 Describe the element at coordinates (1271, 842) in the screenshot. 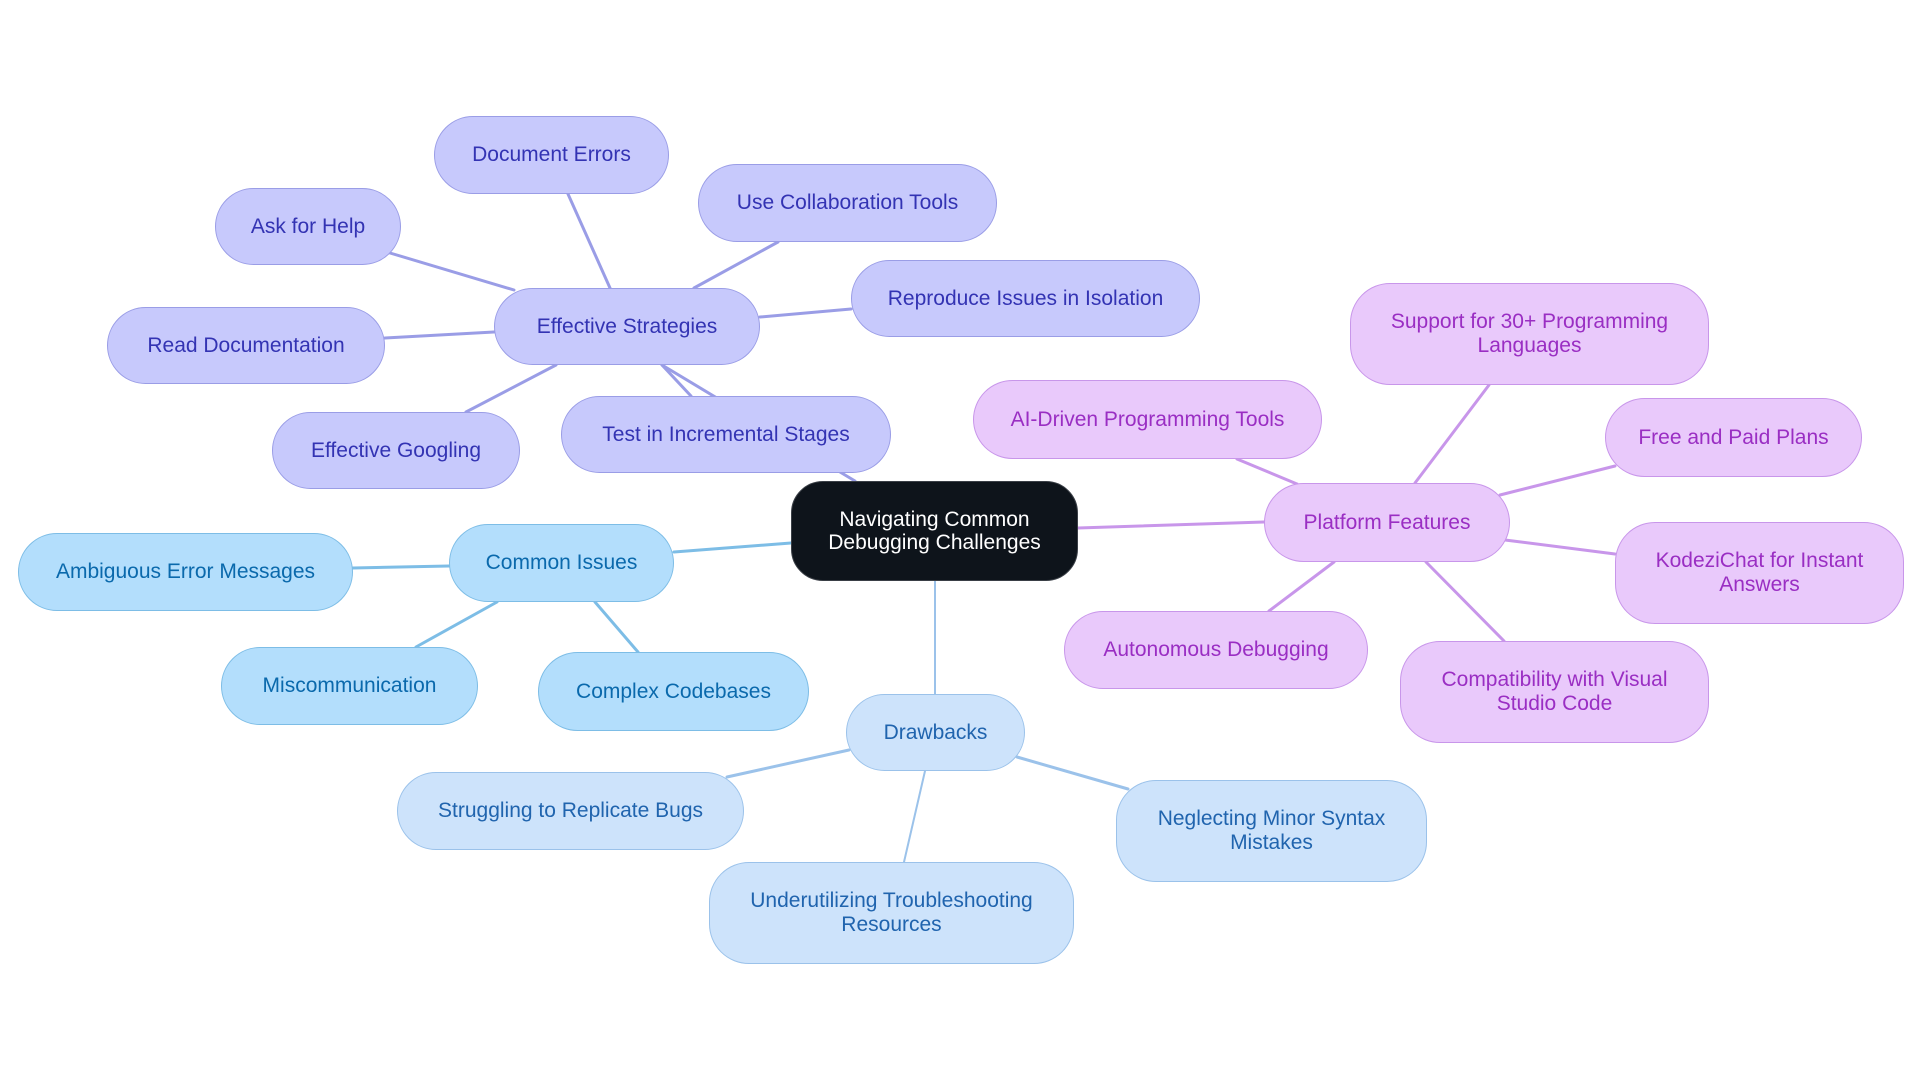

I see `leaf-label-line-2: Mistakes` at that location.